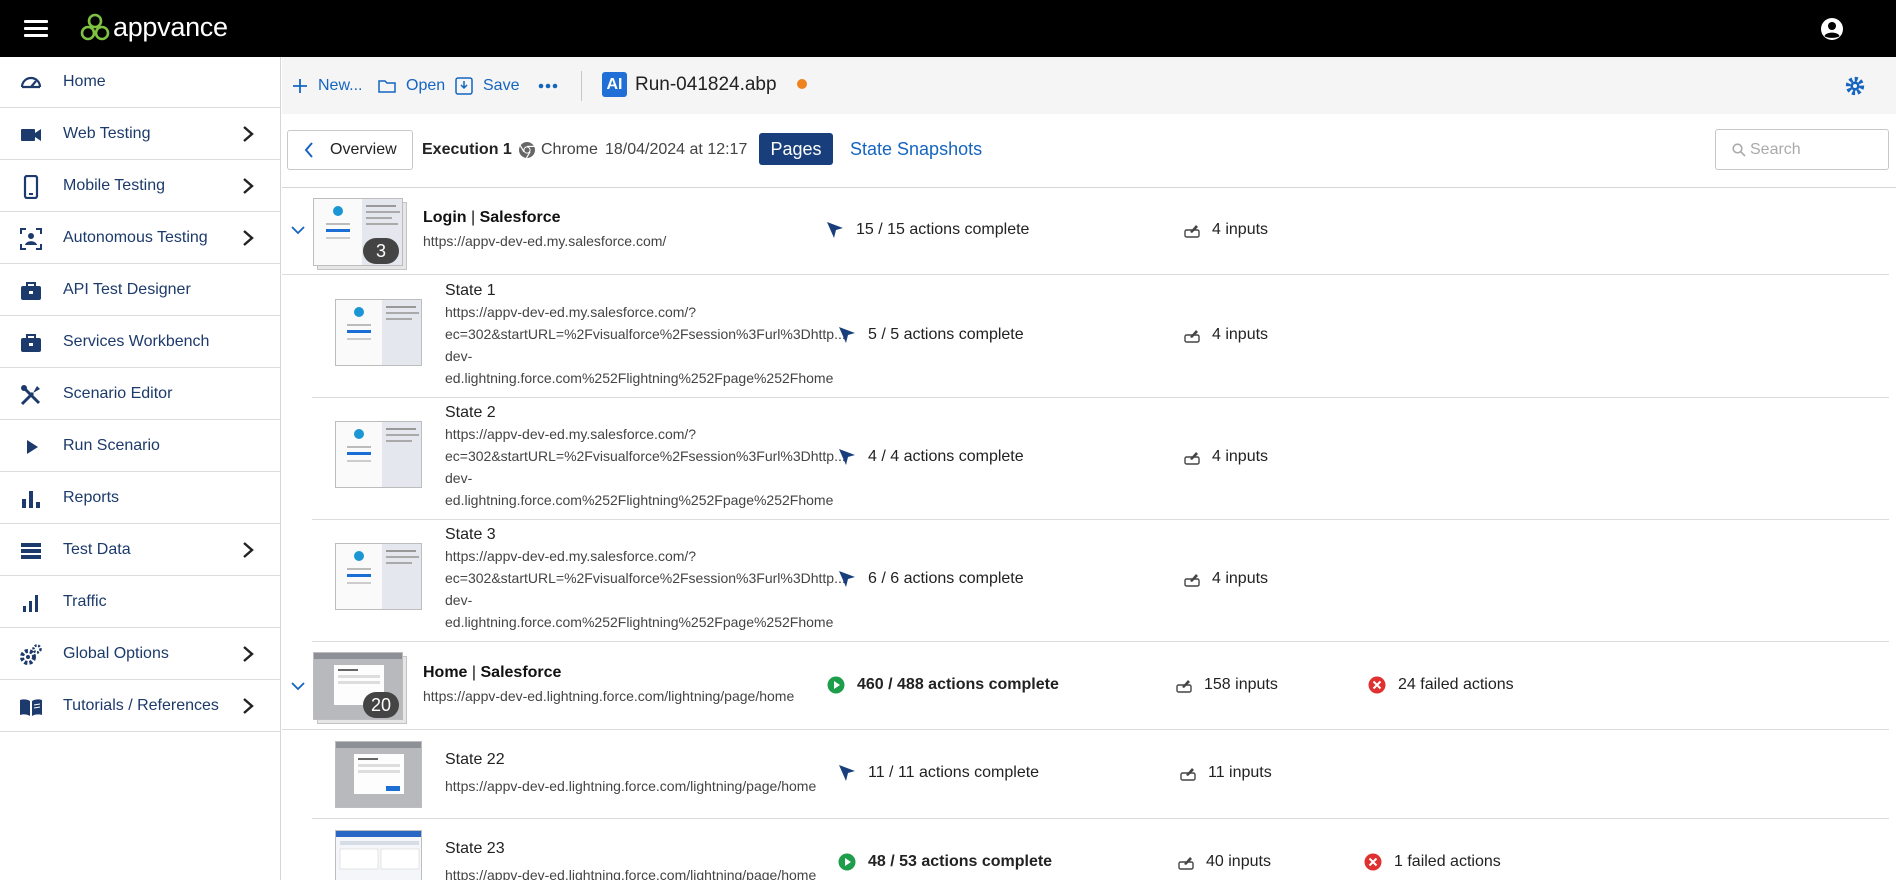 The image size is (1896, 880). What do you see at coordinates (381, 705) in the screenshot?
I see `state-count-badge: 20` at bounding box center [381, 705].